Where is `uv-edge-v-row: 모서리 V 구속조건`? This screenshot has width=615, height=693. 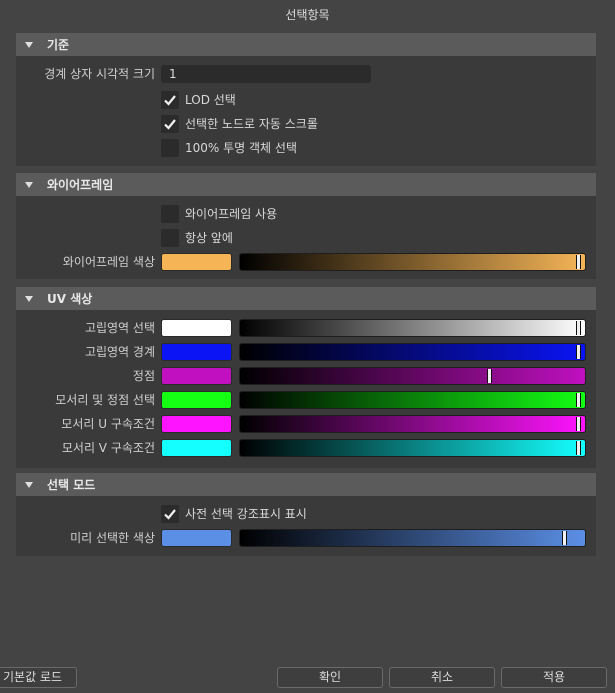 uv-edge-v-row: 모서리 V 구속조건 is located at coordinates (306, 448).